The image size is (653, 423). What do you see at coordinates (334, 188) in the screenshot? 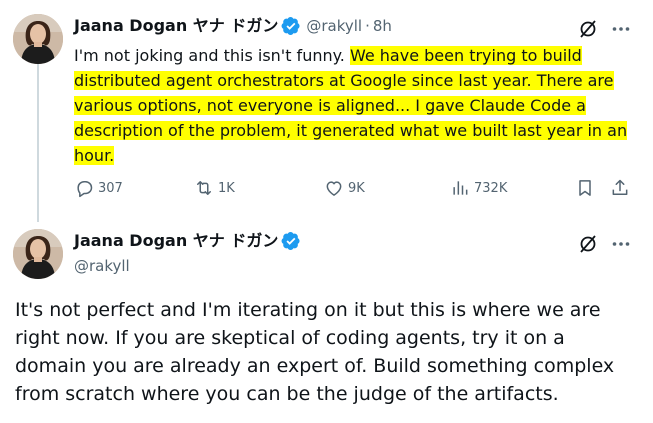
I see `like-icon` at bounding box center [334, 188].